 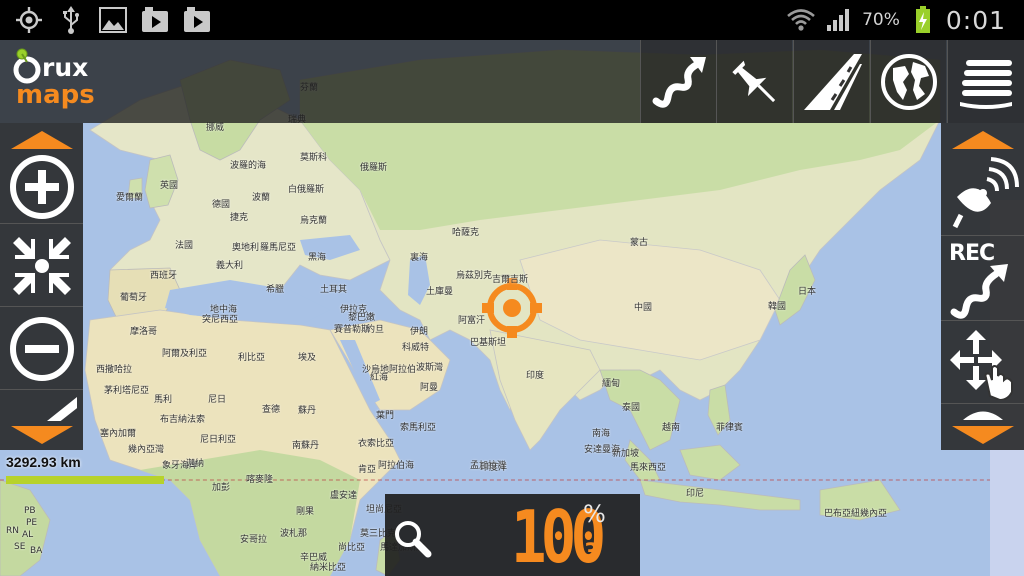 What do you see at coordinates (881, 20) in the screenshot?
I see `battery-percent: 70%` at bounding box center [881, 20].